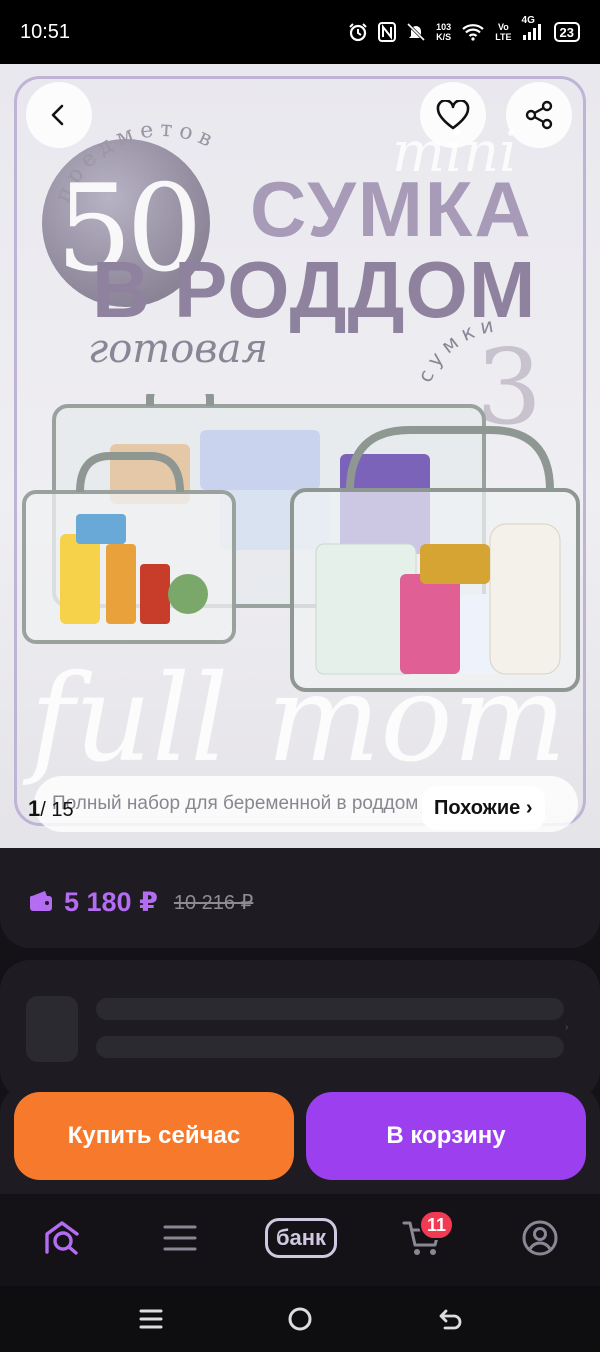 The image size is (600, 1352). What do you see at coordinates (528, 20) in the screenshot?
I see `network-type: 4G` at bounding box center [528, 20].